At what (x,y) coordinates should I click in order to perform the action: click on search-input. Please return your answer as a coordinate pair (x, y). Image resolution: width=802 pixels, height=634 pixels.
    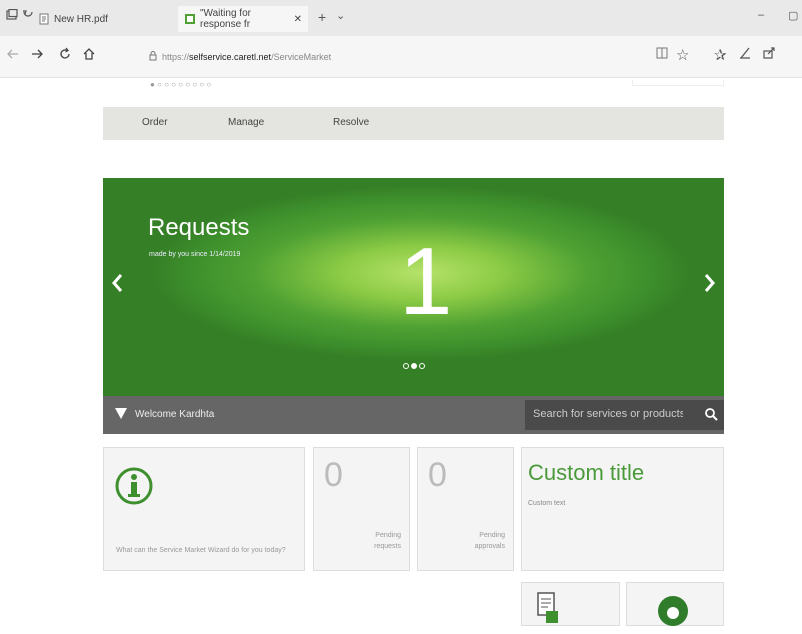
    Looking at the image, I should click on (608, 414).